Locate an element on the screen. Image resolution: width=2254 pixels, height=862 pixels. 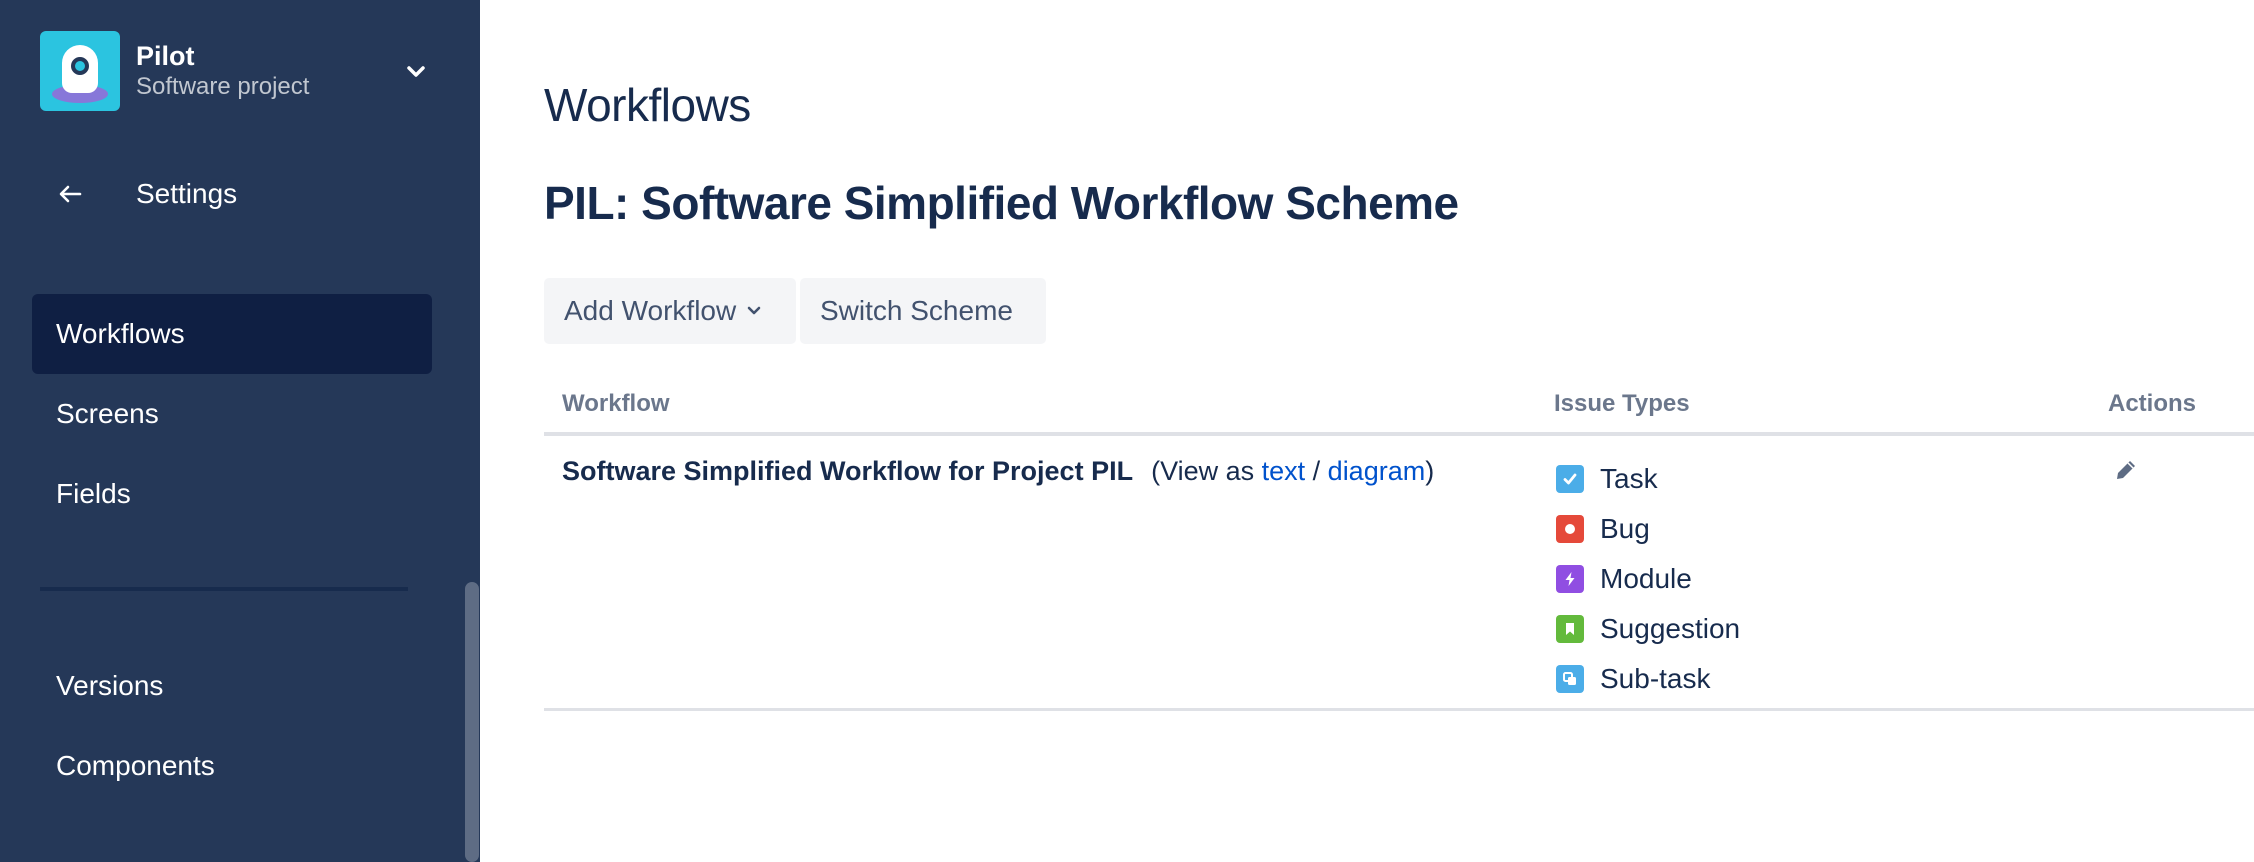
suggestion-icon is located at coordinates (1570, 629).